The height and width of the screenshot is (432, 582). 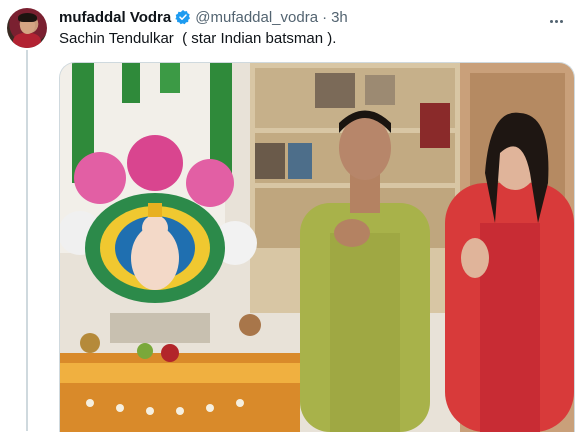 What do you see at coordinates (27, 28) in the screenshot?
I see `author-avatar` at bounding box center [27, 28].